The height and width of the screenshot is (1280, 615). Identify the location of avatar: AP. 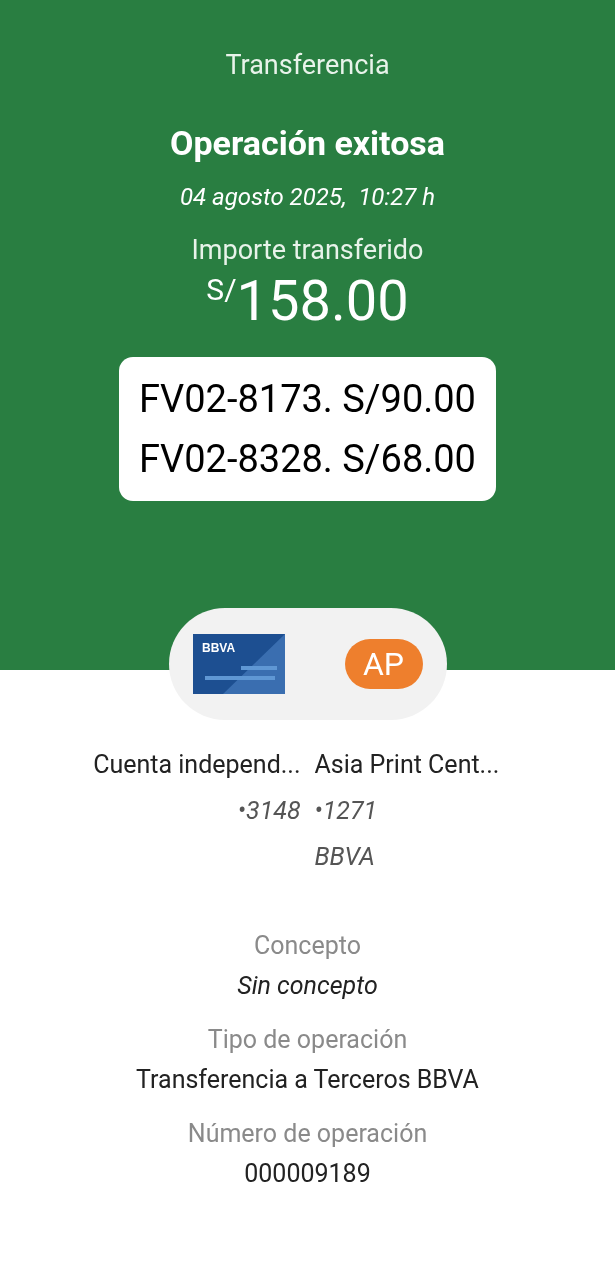
(383, 664).